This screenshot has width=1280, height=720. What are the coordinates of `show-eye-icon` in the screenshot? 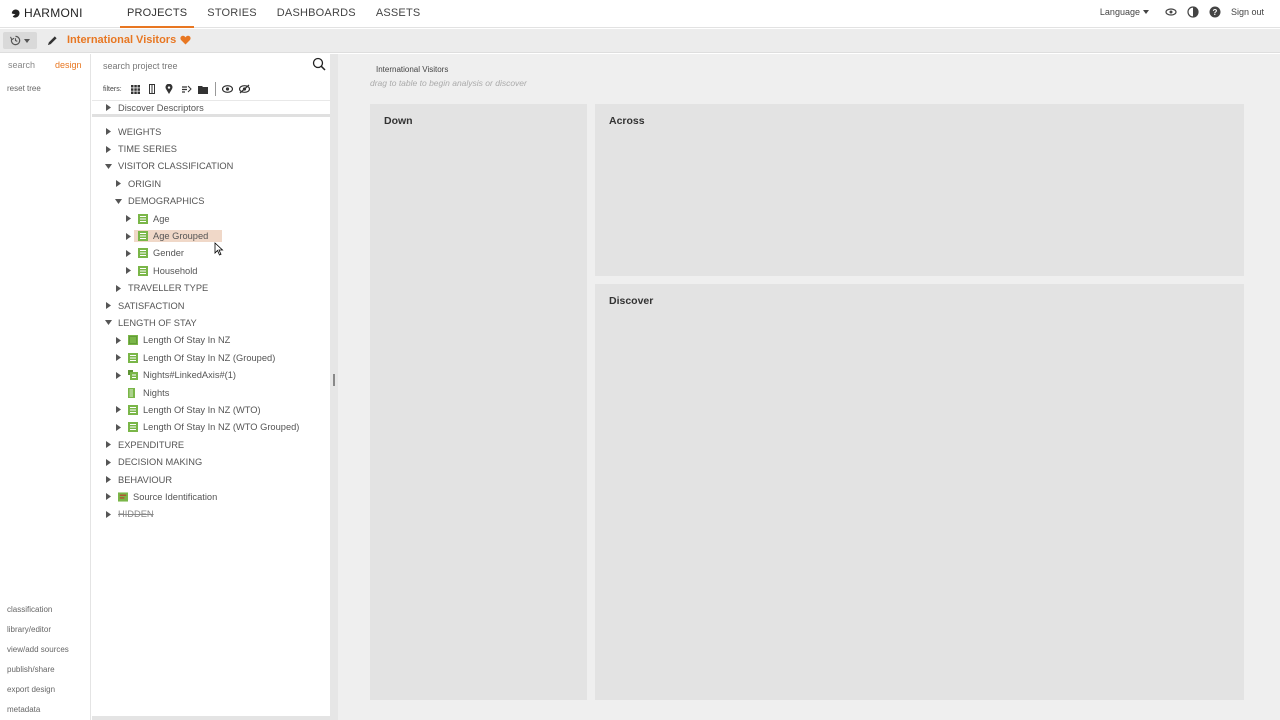 It's located at (227, 89).